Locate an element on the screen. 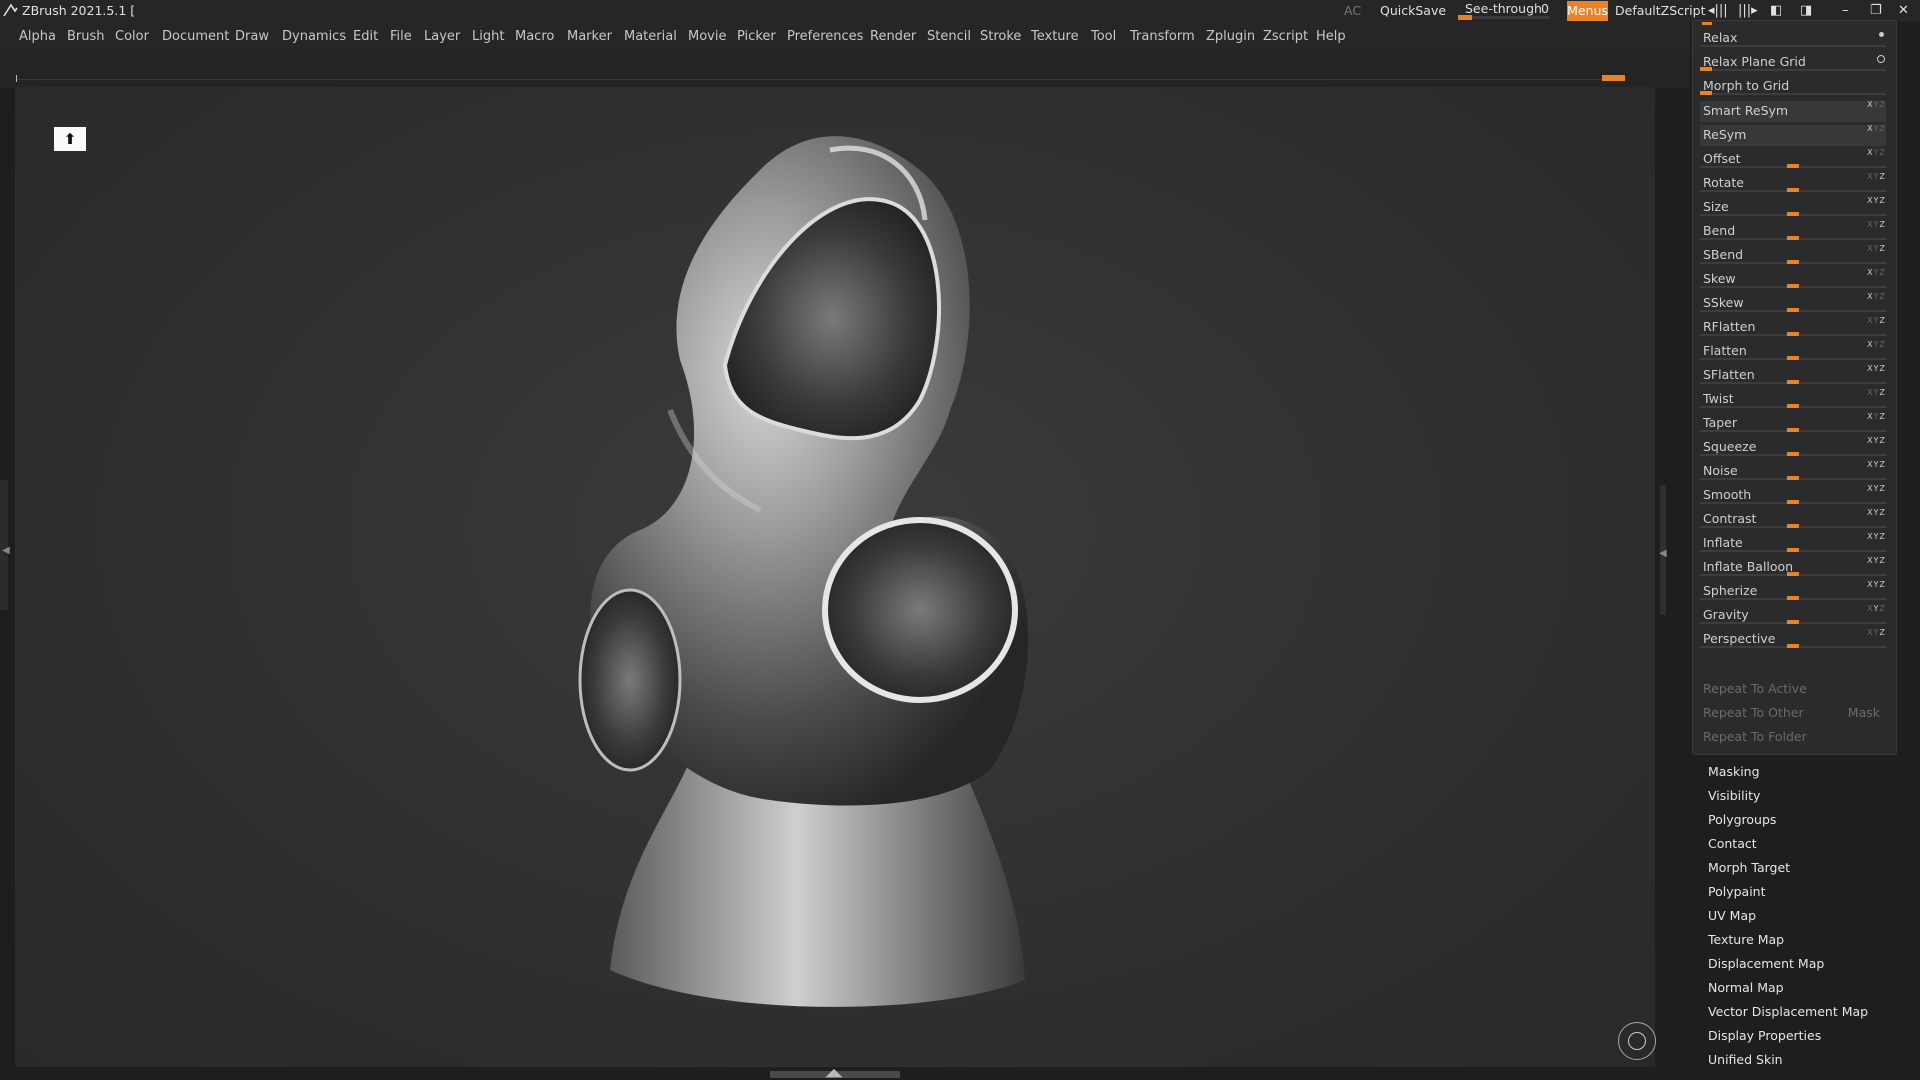  subpalette-vector-displacement-map: Vector Displacement Map is located at coordinates (1788, 1011).